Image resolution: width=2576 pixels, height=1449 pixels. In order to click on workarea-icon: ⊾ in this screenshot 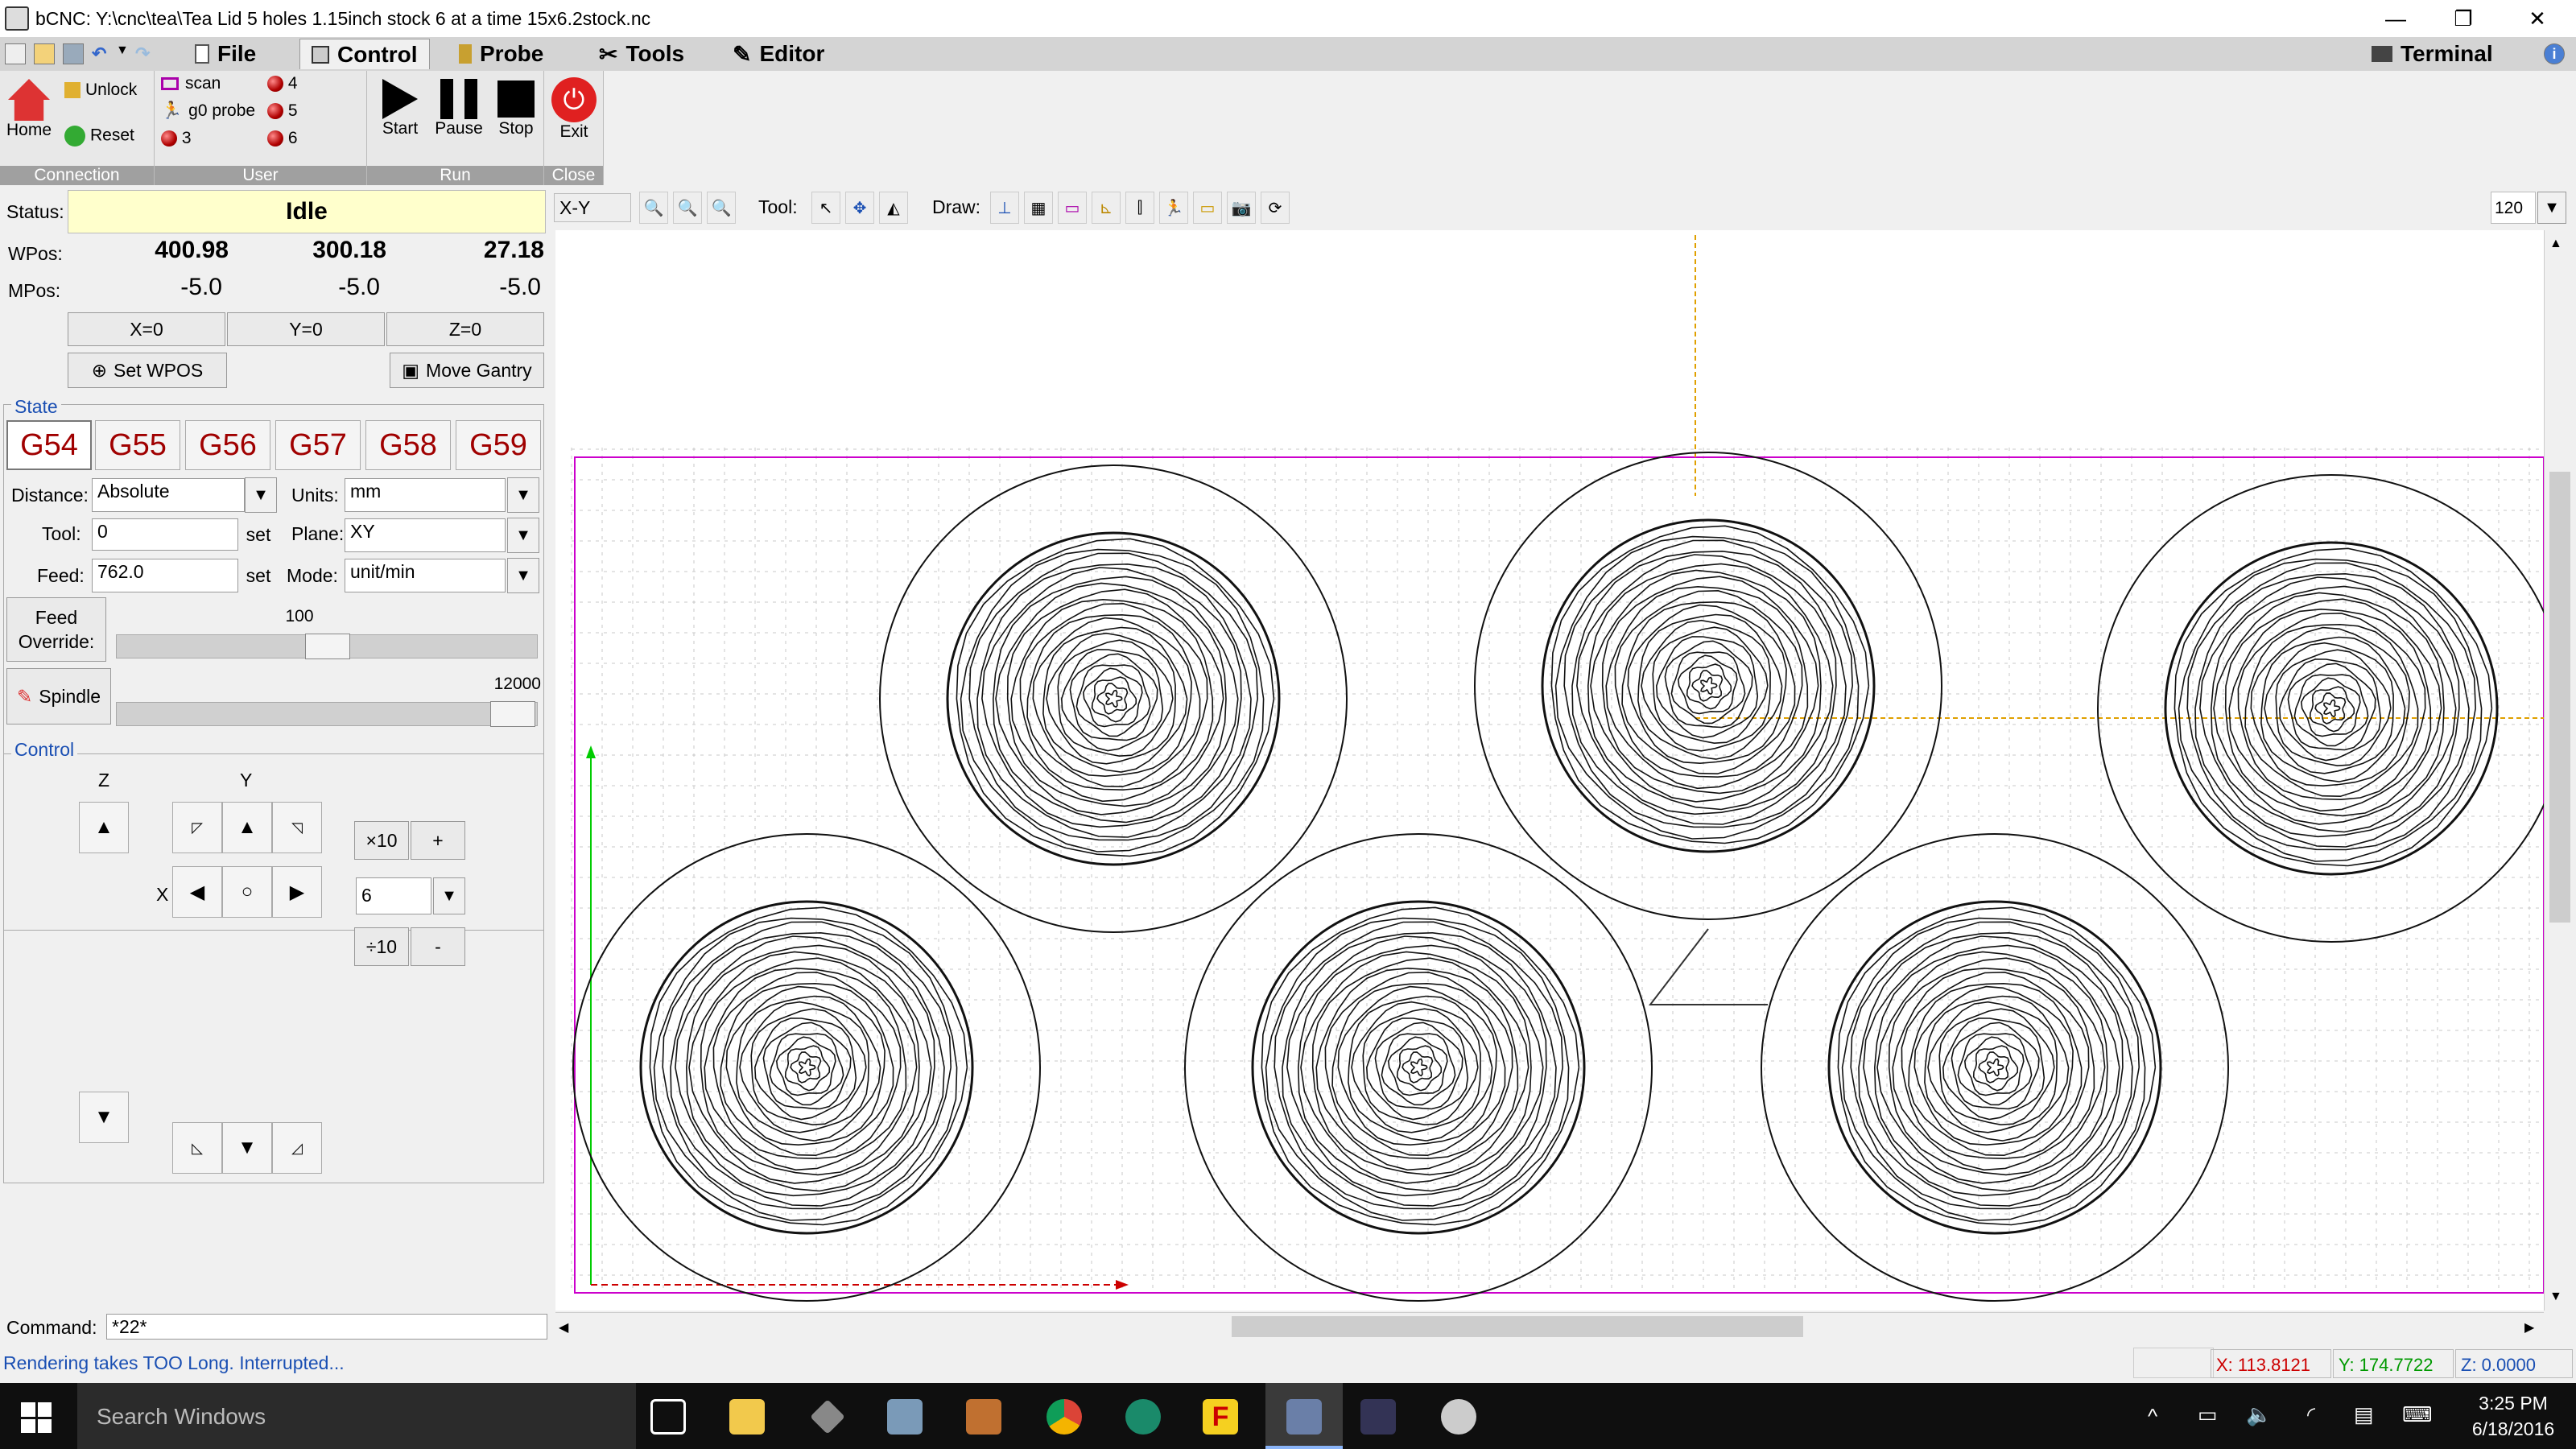, I will do `click(1106, 208)`.